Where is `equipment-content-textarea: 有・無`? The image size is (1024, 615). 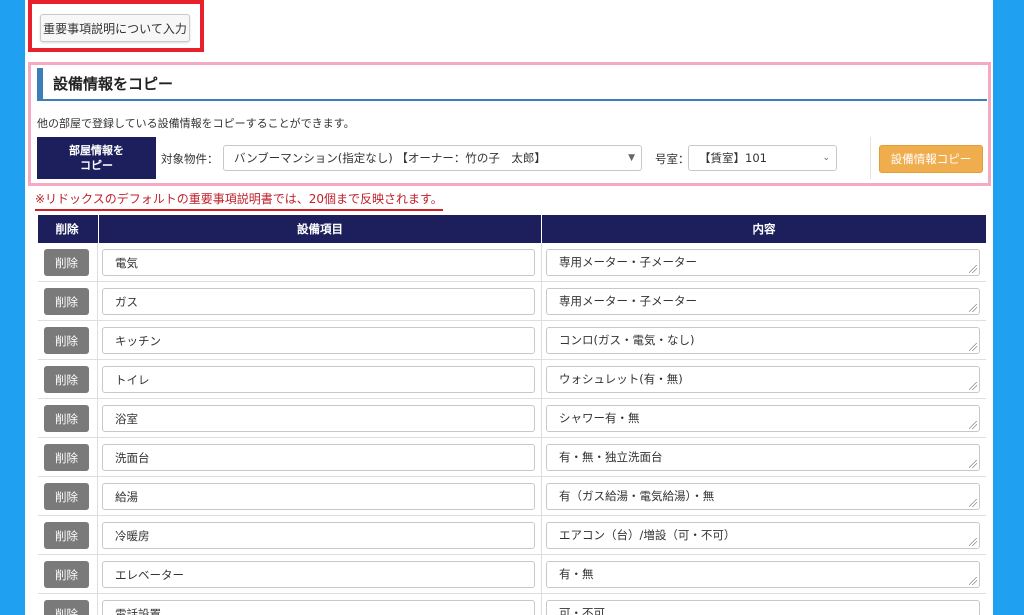 equipment-content-textarea: 有・無 is located at coordinates (763, 574).